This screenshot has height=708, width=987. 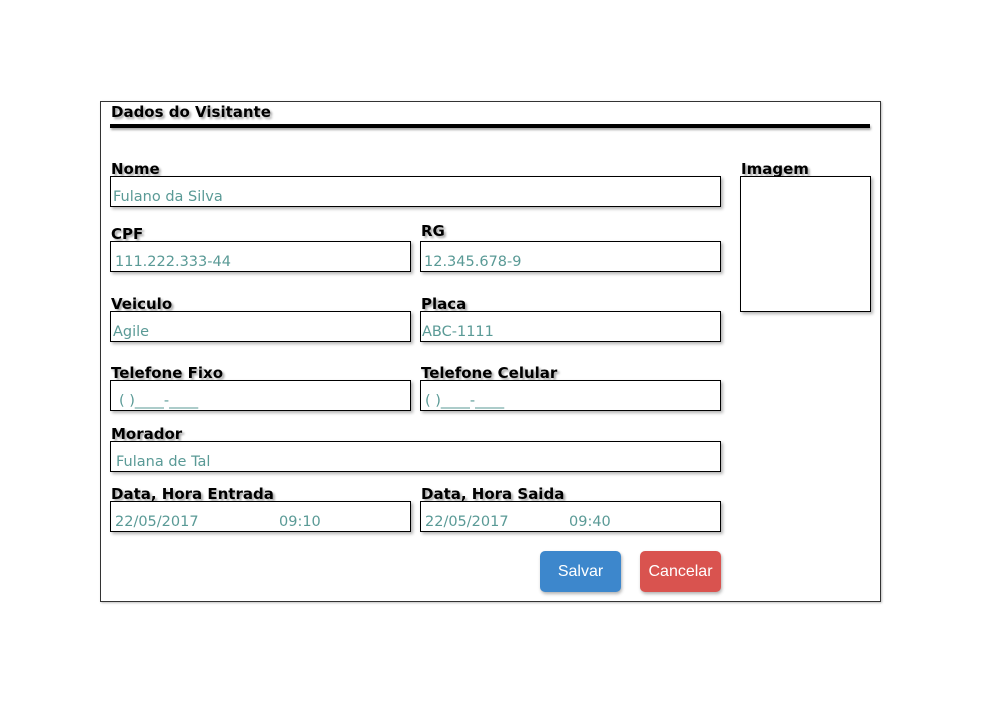 I want to click on rg-field: 12.345.678-9, so click(x=570, y=256).